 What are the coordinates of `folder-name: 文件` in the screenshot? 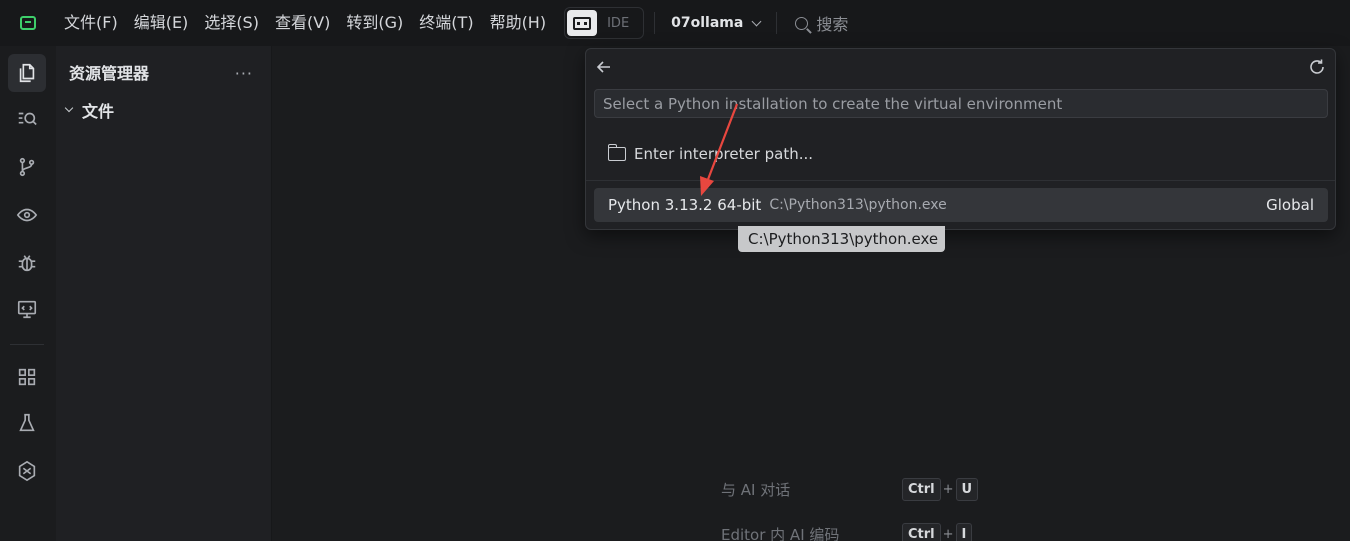 It's located at (98, 111).